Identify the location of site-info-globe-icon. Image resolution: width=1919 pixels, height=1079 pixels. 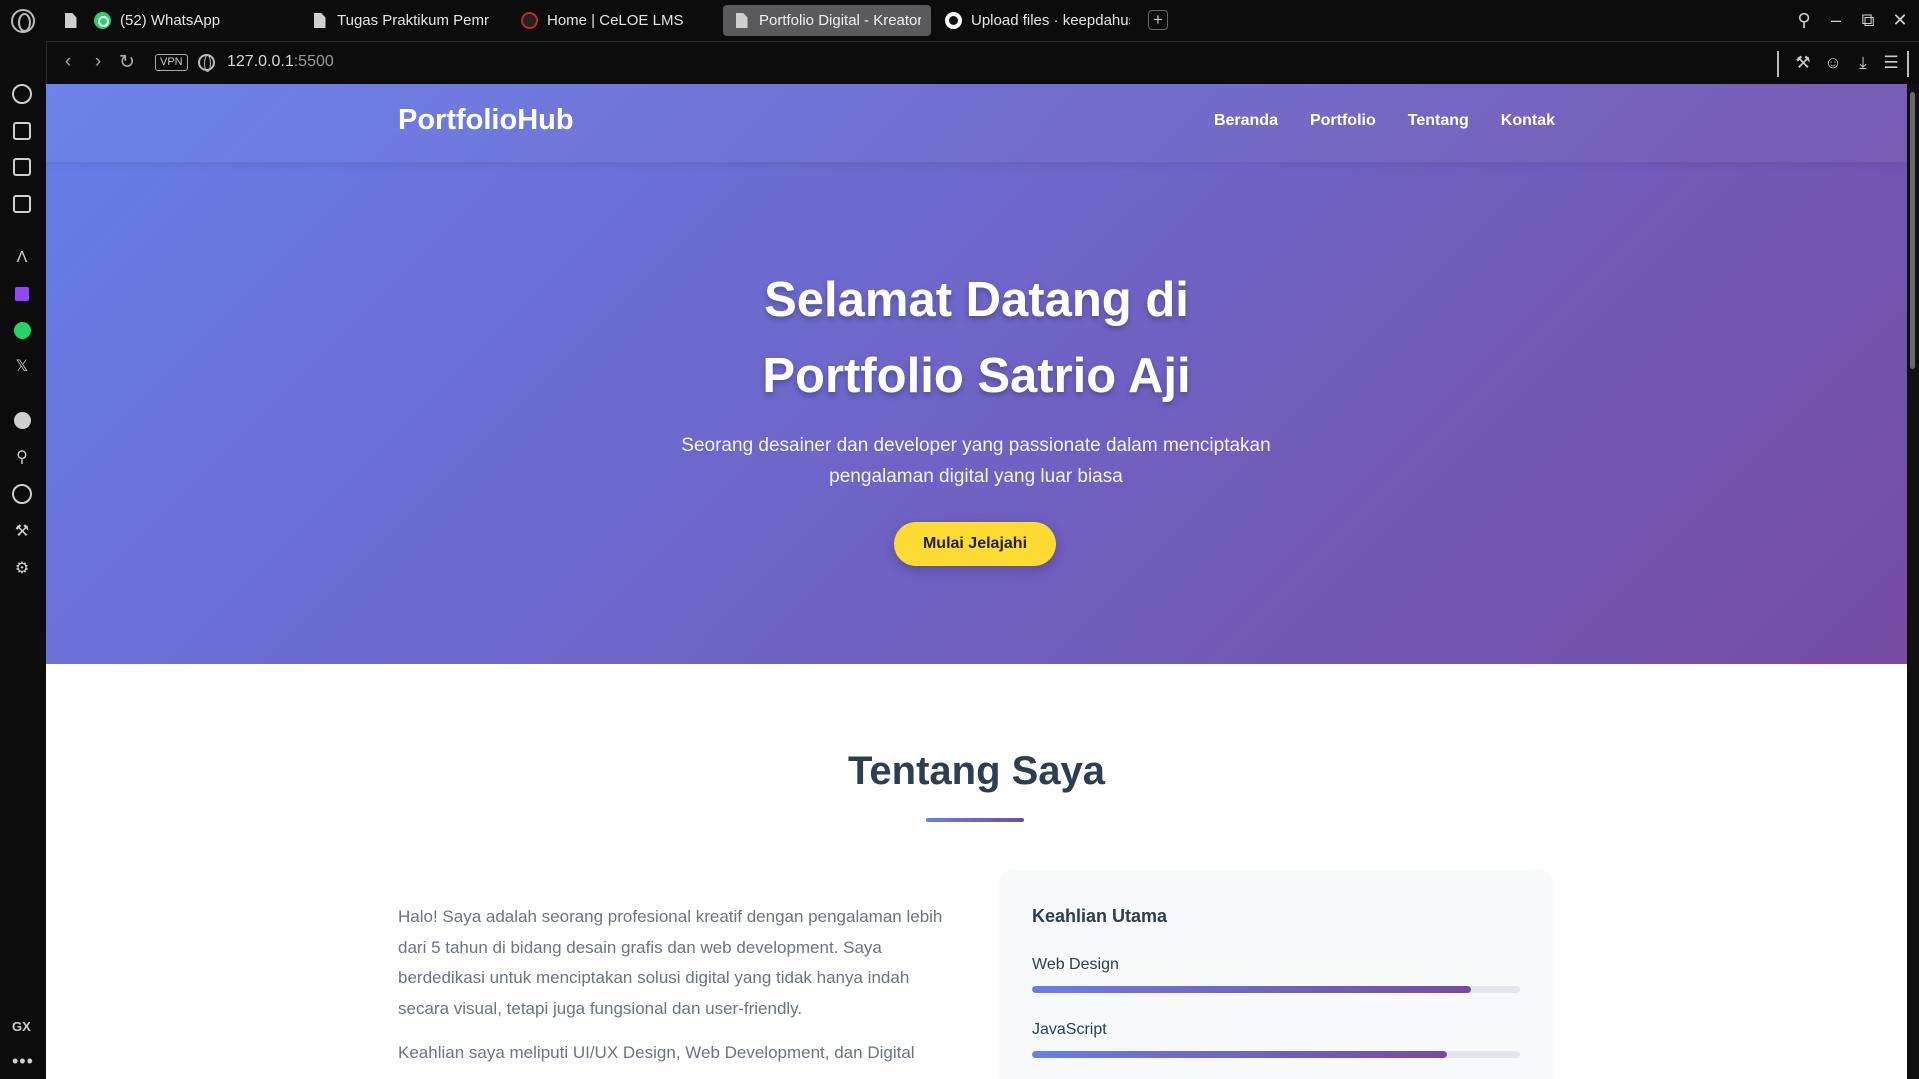
(206, 63).